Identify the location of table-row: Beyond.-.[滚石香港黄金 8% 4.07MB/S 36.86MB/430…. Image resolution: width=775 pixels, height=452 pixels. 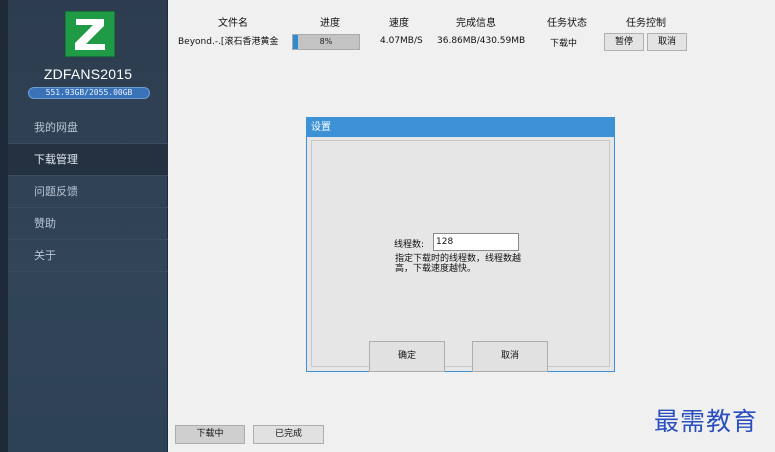
(450, 42).